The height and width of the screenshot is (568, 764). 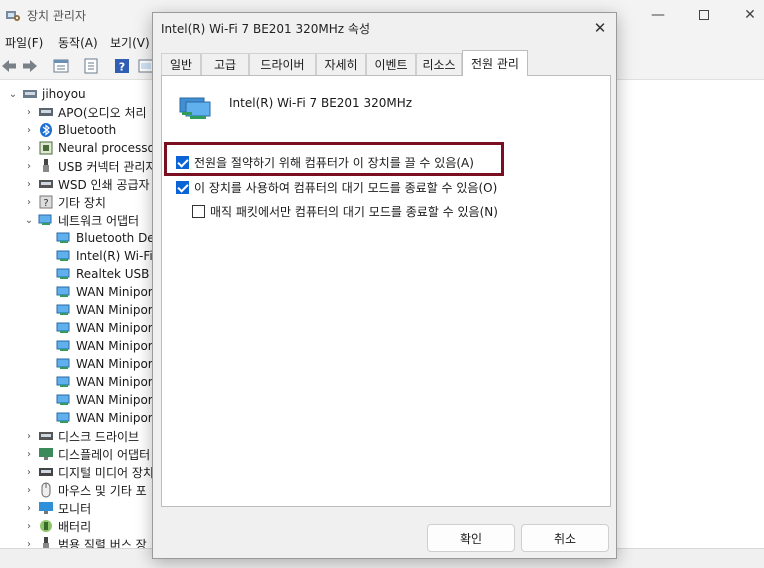 I want to click on tree-item: Intel(R) Wi-Fi 7, so click(x=100, y=256).